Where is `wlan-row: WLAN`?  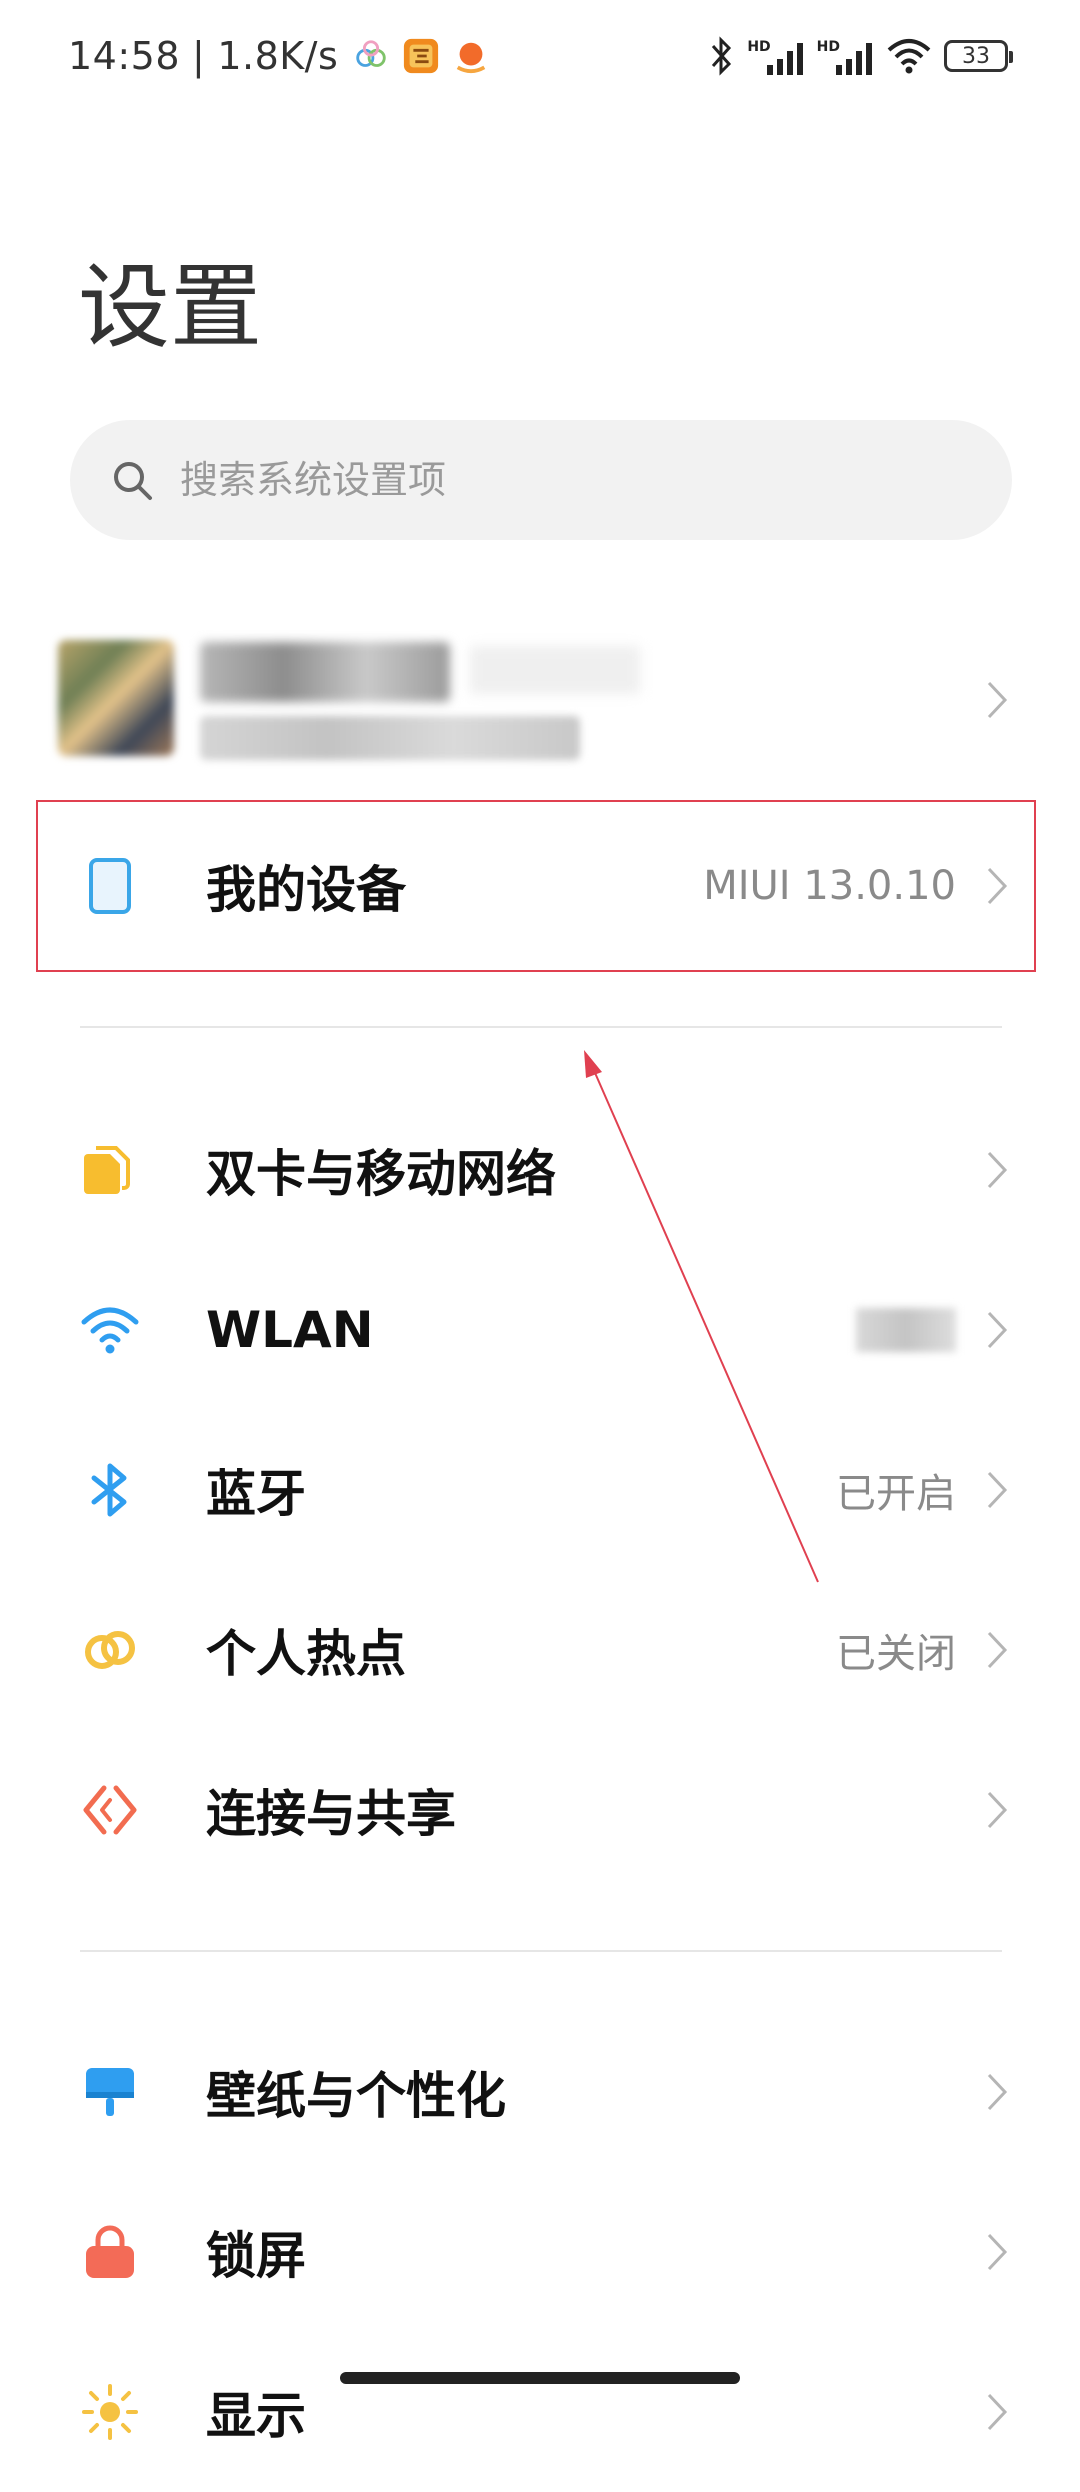
wlan-row: WLAN is located at coordinates (540, 1330).